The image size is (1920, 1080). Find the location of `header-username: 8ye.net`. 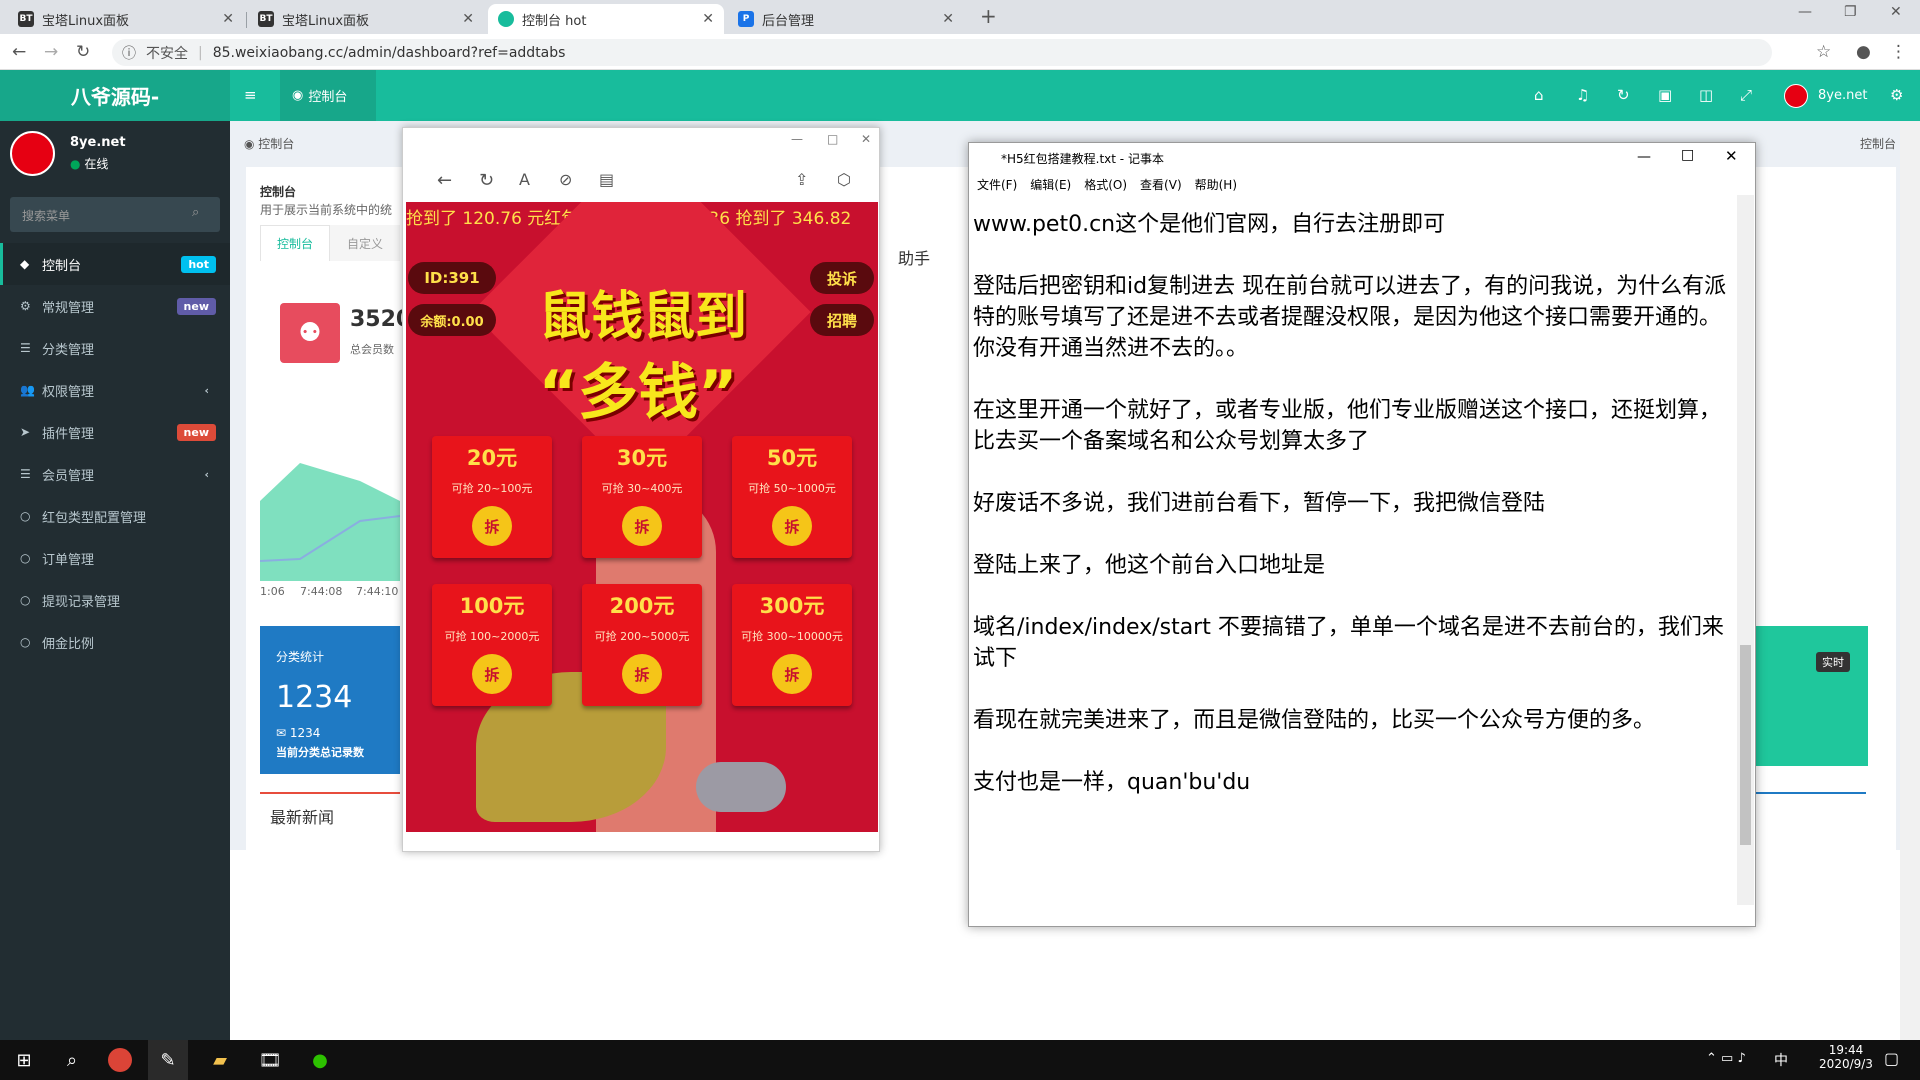

header-username: 8ye.net is located at coordinates (1842, 95).